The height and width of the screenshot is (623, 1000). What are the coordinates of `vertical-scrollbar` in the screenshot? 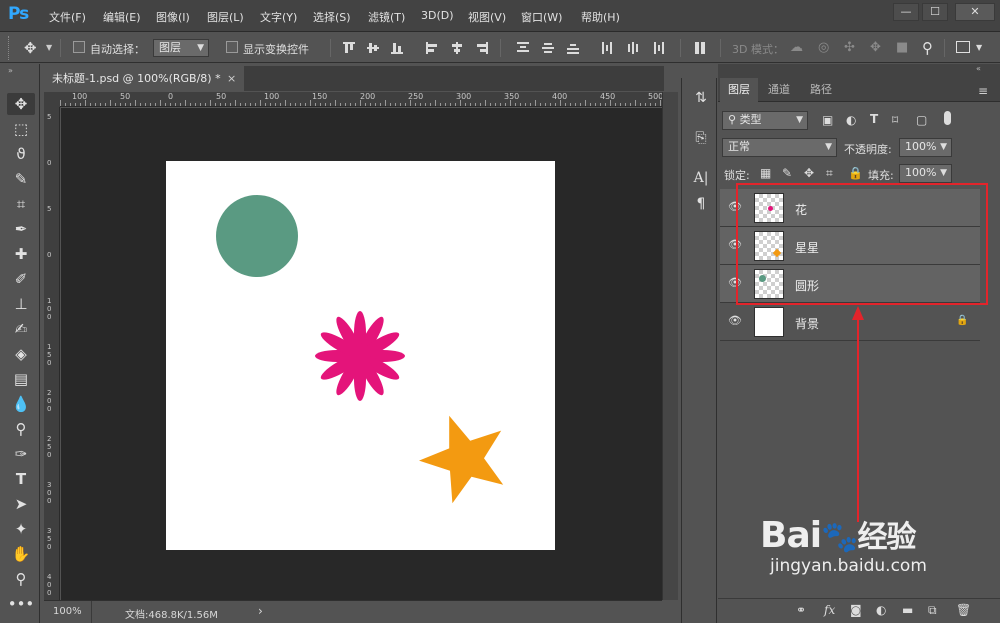 It's located at (670, 346).